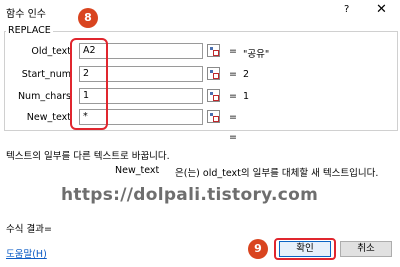  Describe the element at coordinates (246, 96) in the screenshot. I see `num-chars-result: 1` at that location.